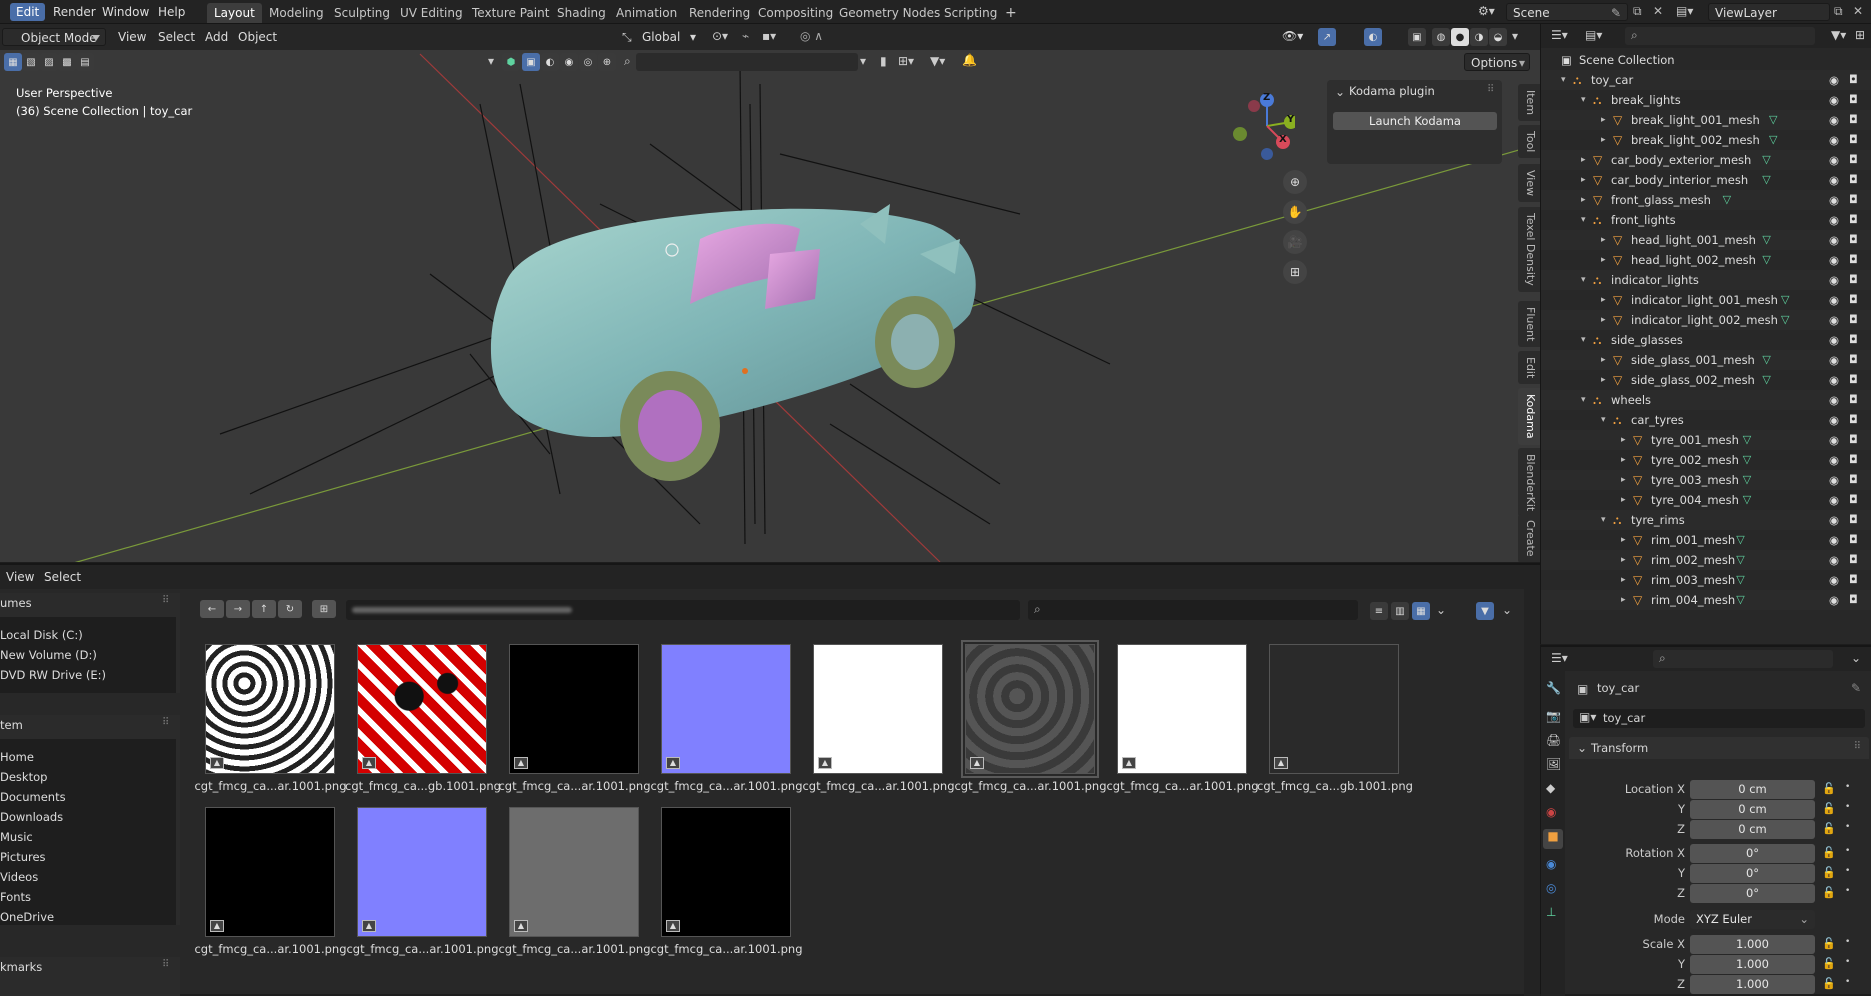 The width and height of the screenshot is (1871, 996). Describe the element at coordinates (1706, 500) in the screenshot. I see `outliner-object-row: ▸ ▽ tyre_004_mesh ▽ ◉ ◘` at that location.